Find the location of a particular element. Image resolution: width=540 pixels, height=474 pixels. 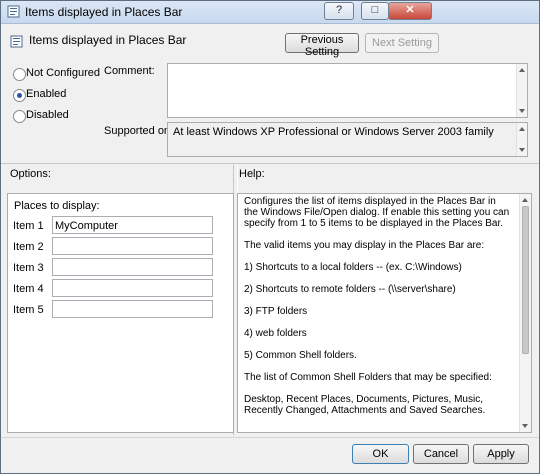

maximize-button: □ is located at coordinates (375, 11).